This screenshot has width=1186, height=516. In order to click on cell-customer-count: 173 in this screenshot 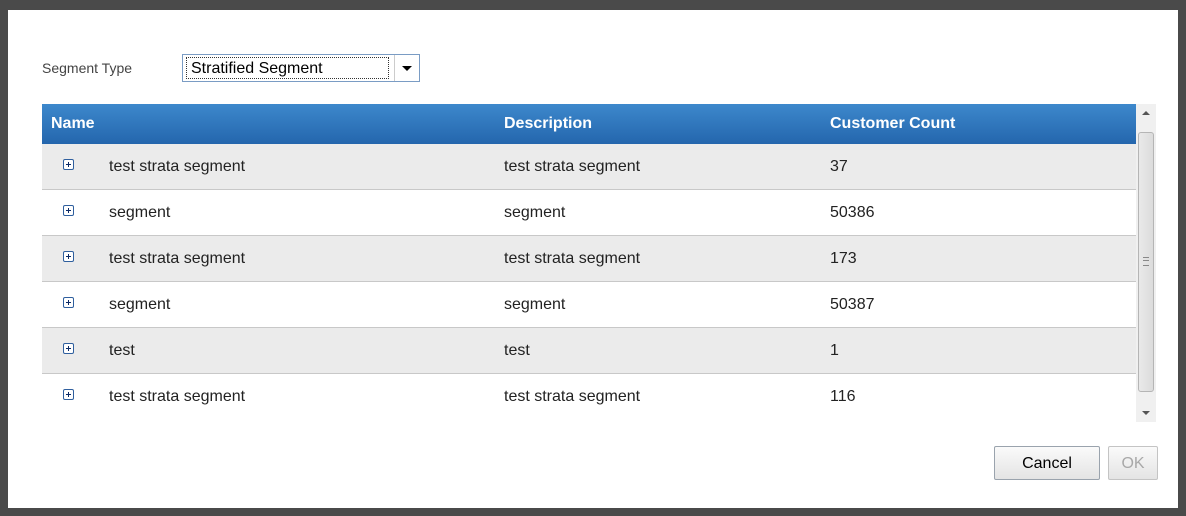, I will do `click(843, 258)`.